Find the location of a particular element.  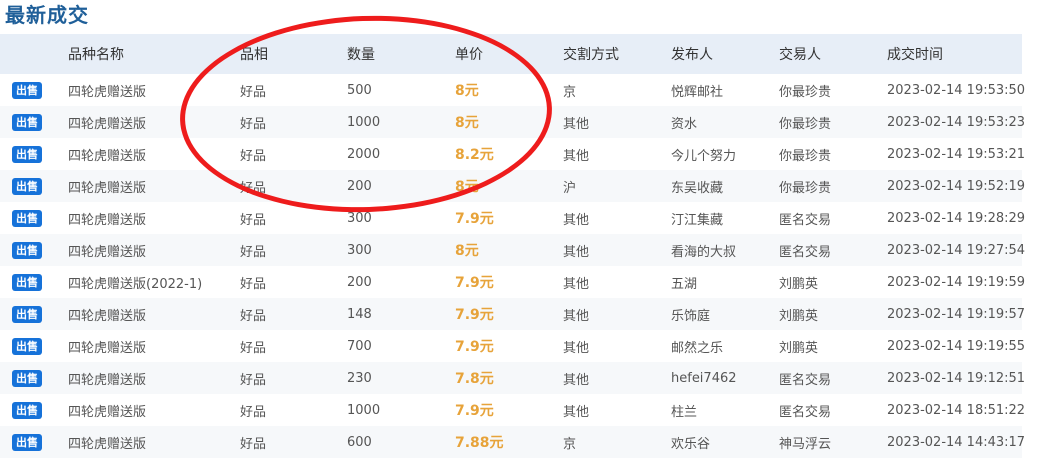

trade-time: 2023-02-14 19:53:23 is located at coordinates (956, 122).